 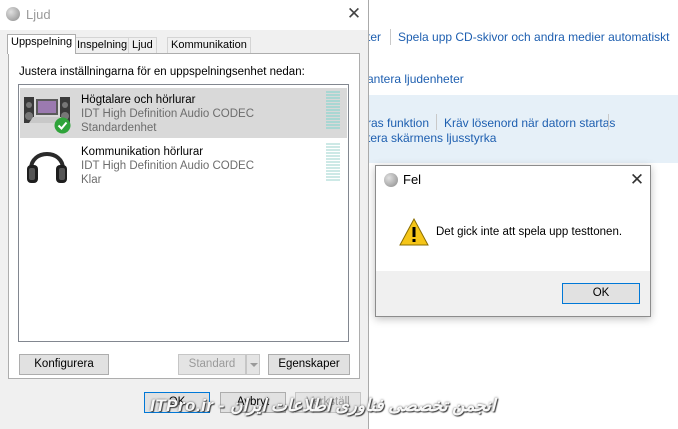 I want to click on error-message: Det gick inte att spela upp testtonen., so click(x=529, y=232).